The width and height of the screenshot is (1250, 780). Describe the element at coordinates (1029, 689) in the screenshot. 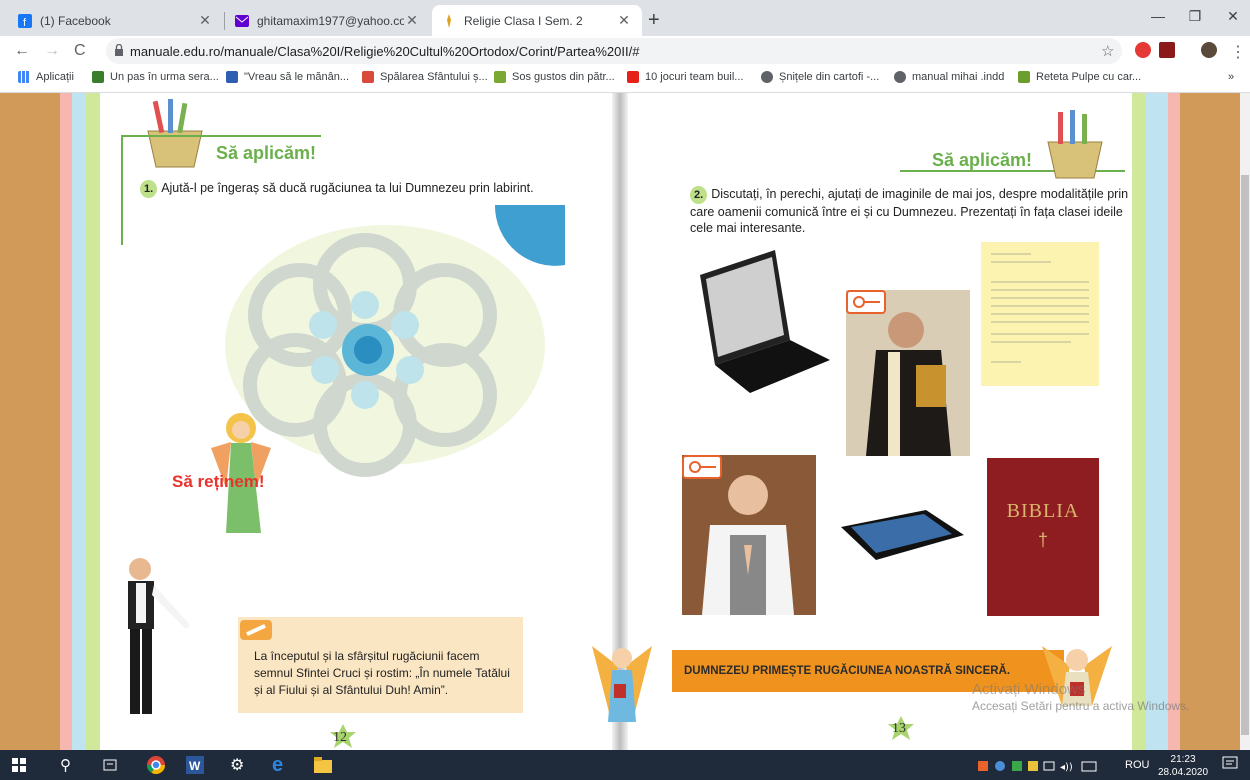

I see `activation-watermark-title: Activați Windows` at that location.